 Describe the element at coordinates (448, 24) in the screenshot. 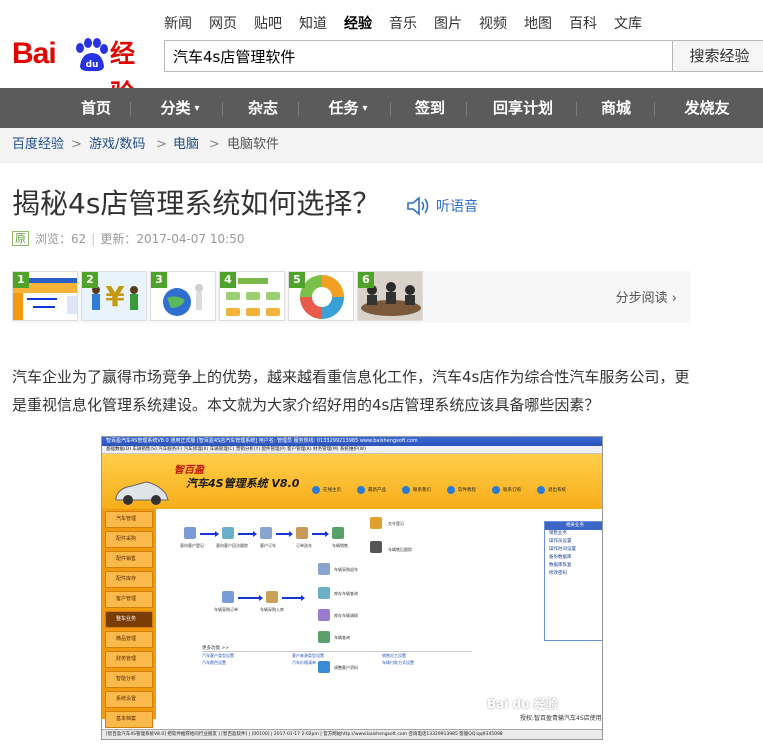

I see `topnav-images: 图片` at that location.